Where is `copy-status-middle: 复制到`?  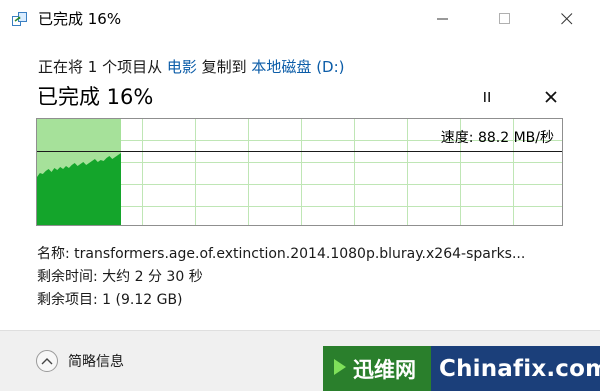
copy-status-middle: 复制到 is located at coordinates (224, 67).